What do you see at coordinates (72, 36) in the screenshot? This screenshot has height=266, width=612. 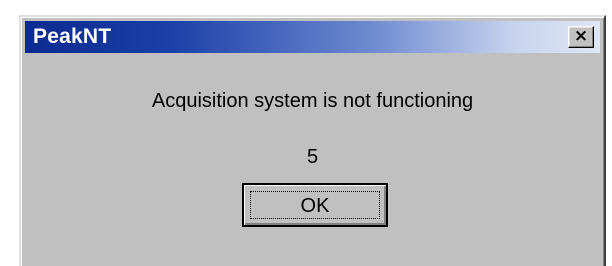 I see `window-title: PeakNT` at bounding box center [72, 36].